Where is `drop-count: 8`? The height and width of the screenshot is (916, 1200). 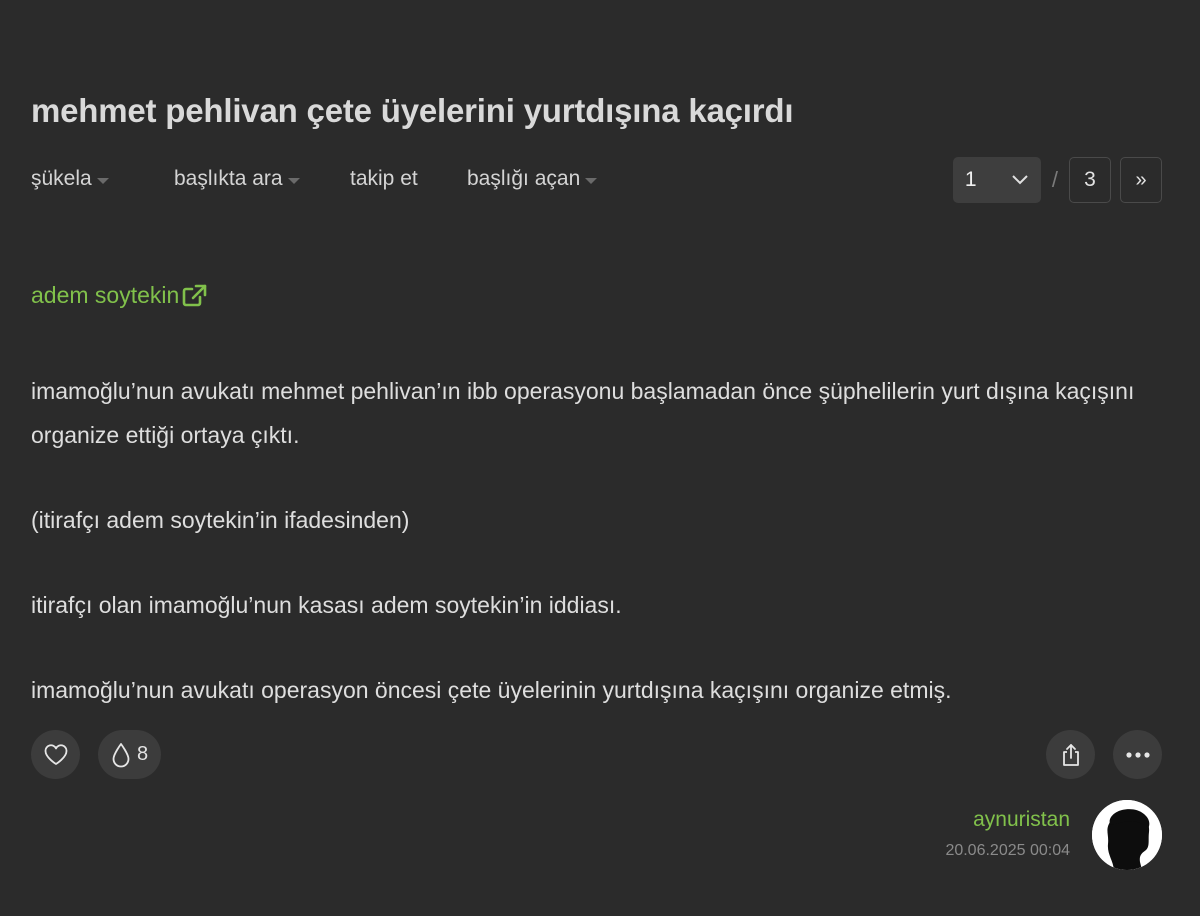
drop-count: 8 is located at coordinates (143, 754).